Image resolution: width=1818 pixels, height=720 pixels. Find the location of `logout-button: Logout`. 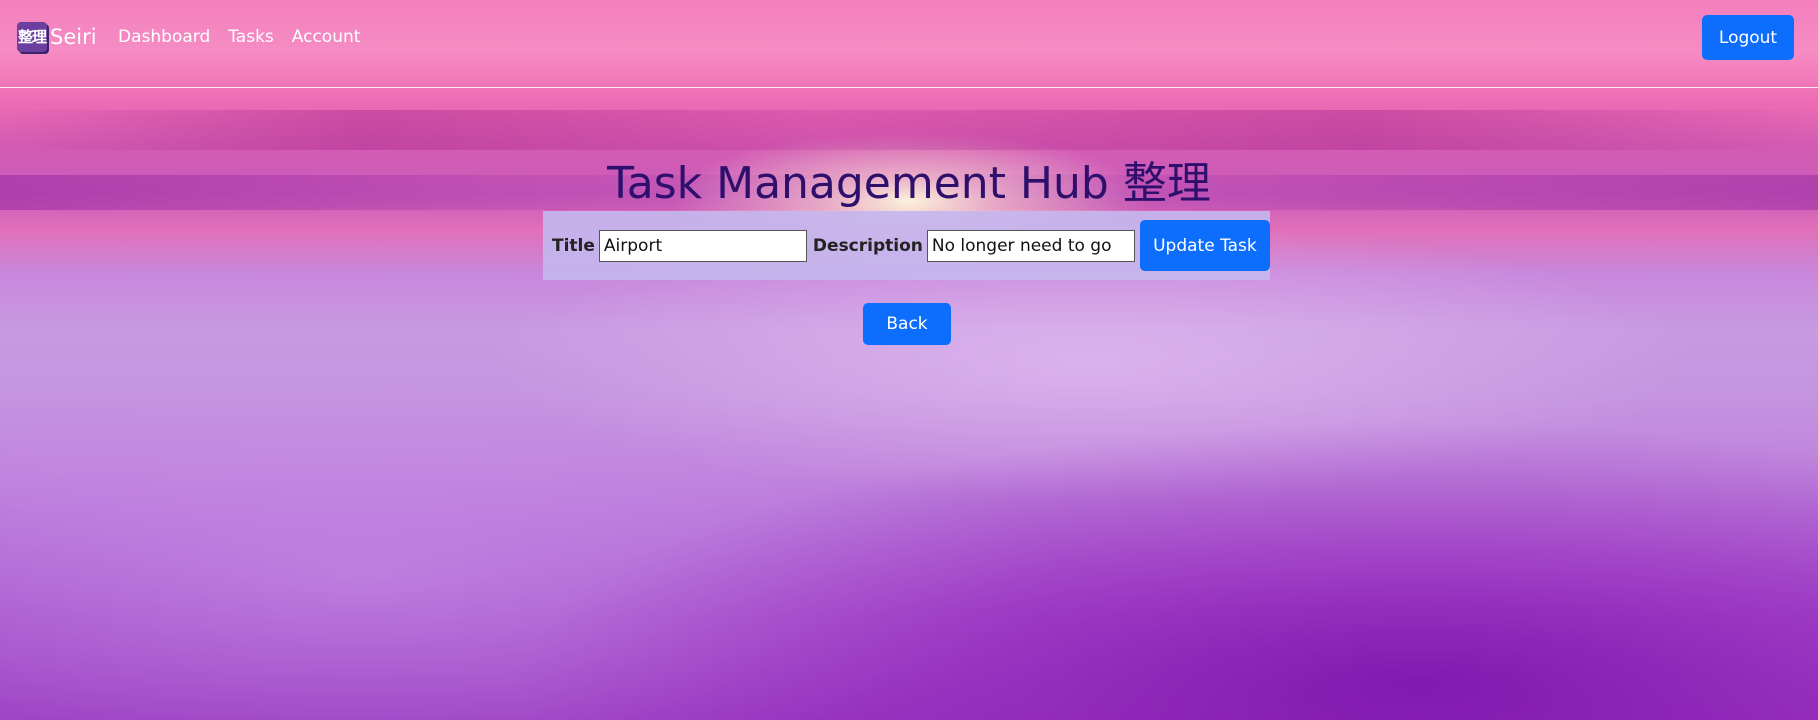

logout-button: Logout is located at coordinates (1748, 37).